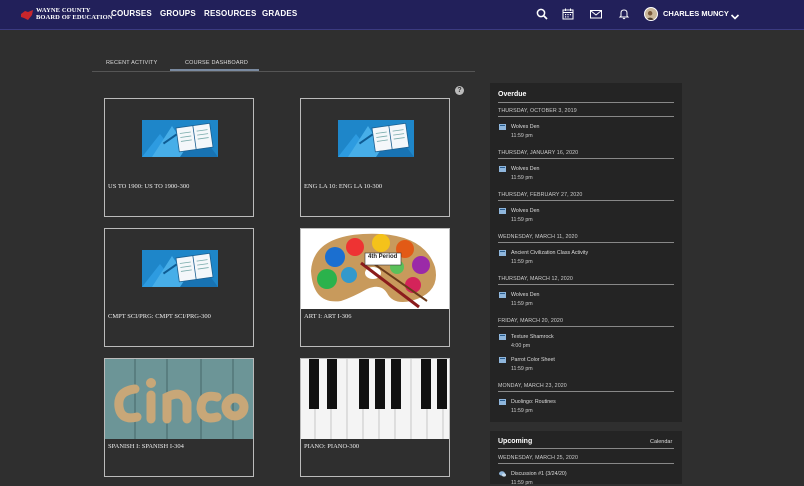 This screenshot has height=486, width=804. Describe the element at coordinates (178, 13) in the screenshot. I see `nav-groups: GROUPS` at that location.